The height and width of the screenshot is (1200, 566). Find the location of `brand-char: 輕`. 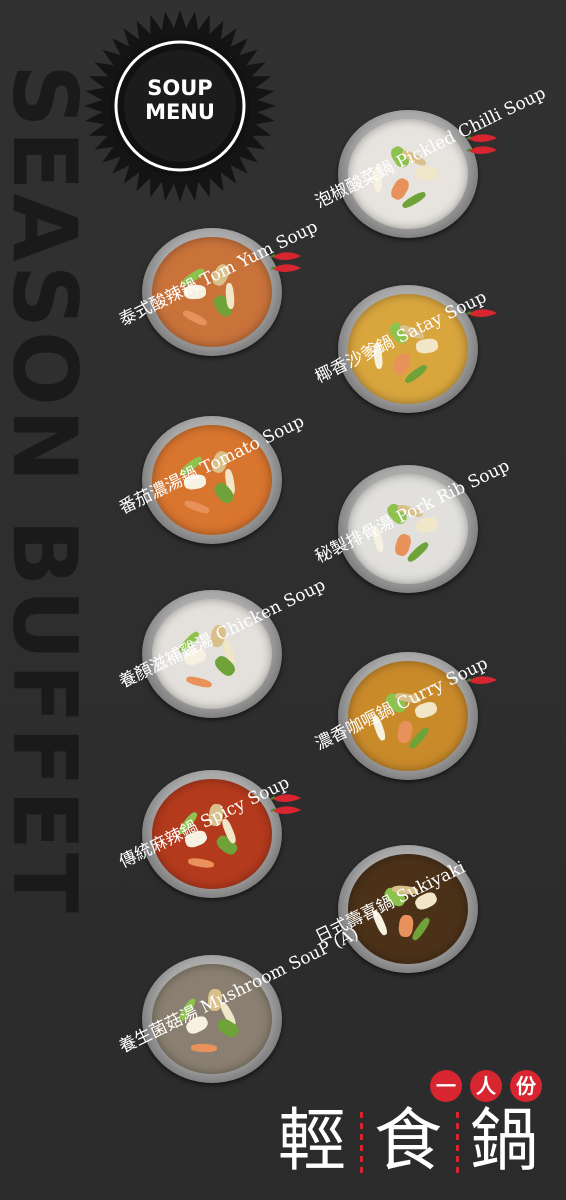

brand-char: 輕 is located at coordinates (312, 1141).